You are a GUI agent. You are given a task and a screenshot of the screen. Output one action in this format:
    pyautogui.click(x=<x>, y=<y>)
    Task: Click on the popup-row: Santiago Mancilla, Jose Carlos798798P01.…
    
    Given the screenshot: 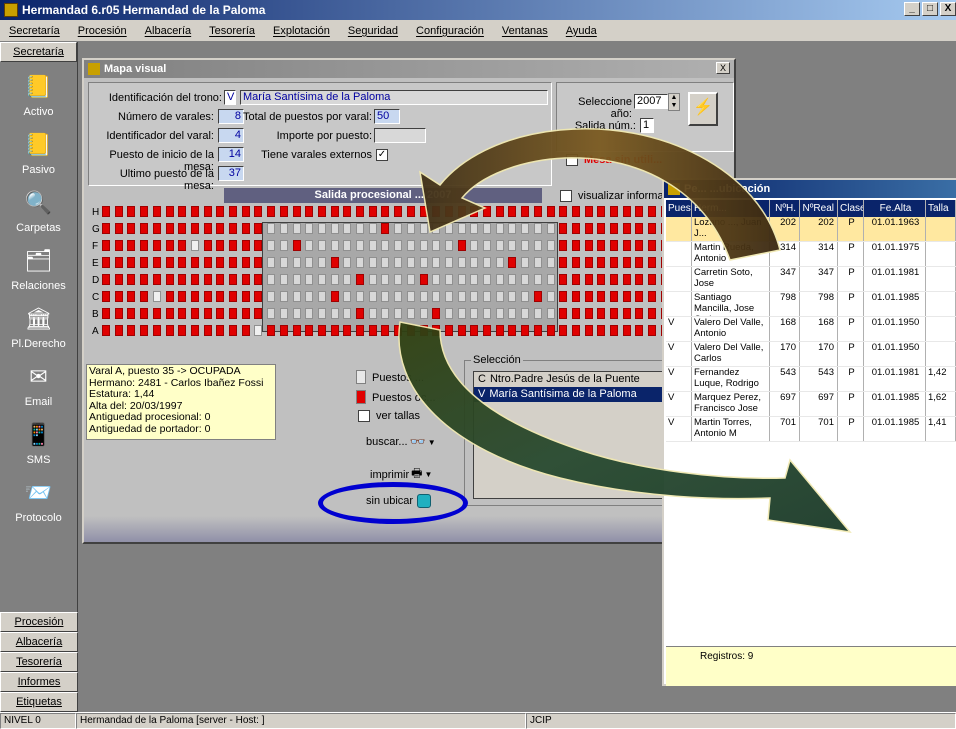 What is the action you would take?
    pyautogui.click(x=811, y=304)
    